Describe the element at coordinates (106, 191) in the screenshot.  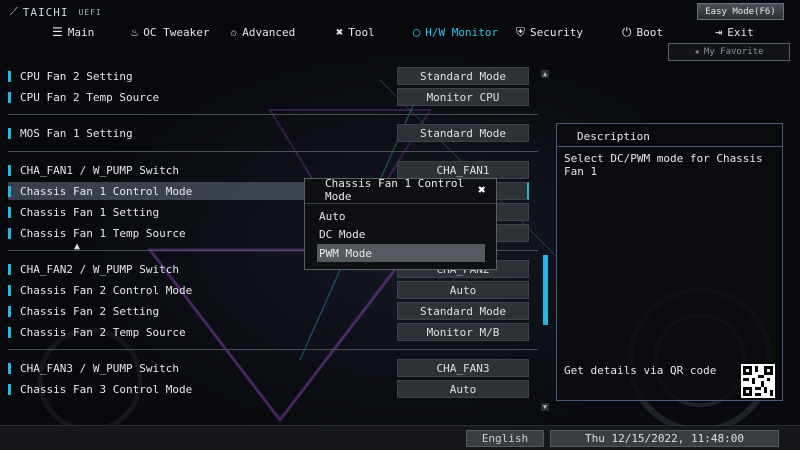
I see `setting-label: Chassis Fan 1 Control Mode` at that location.